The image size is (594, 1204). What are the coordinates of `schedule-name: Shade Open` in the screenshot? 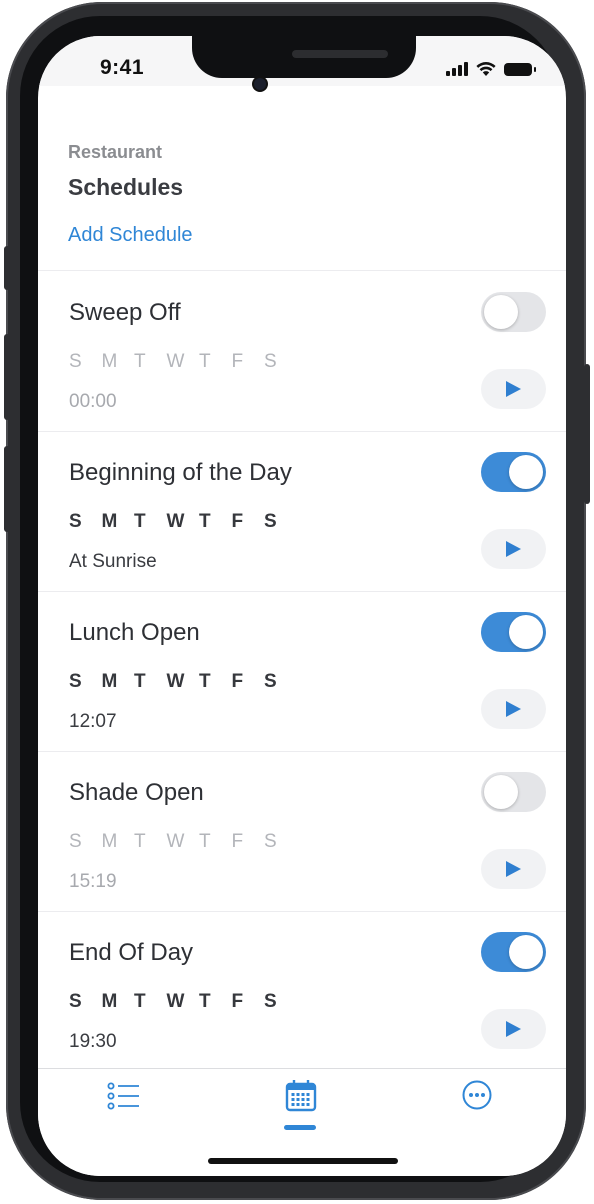 It's located at (136, 792).